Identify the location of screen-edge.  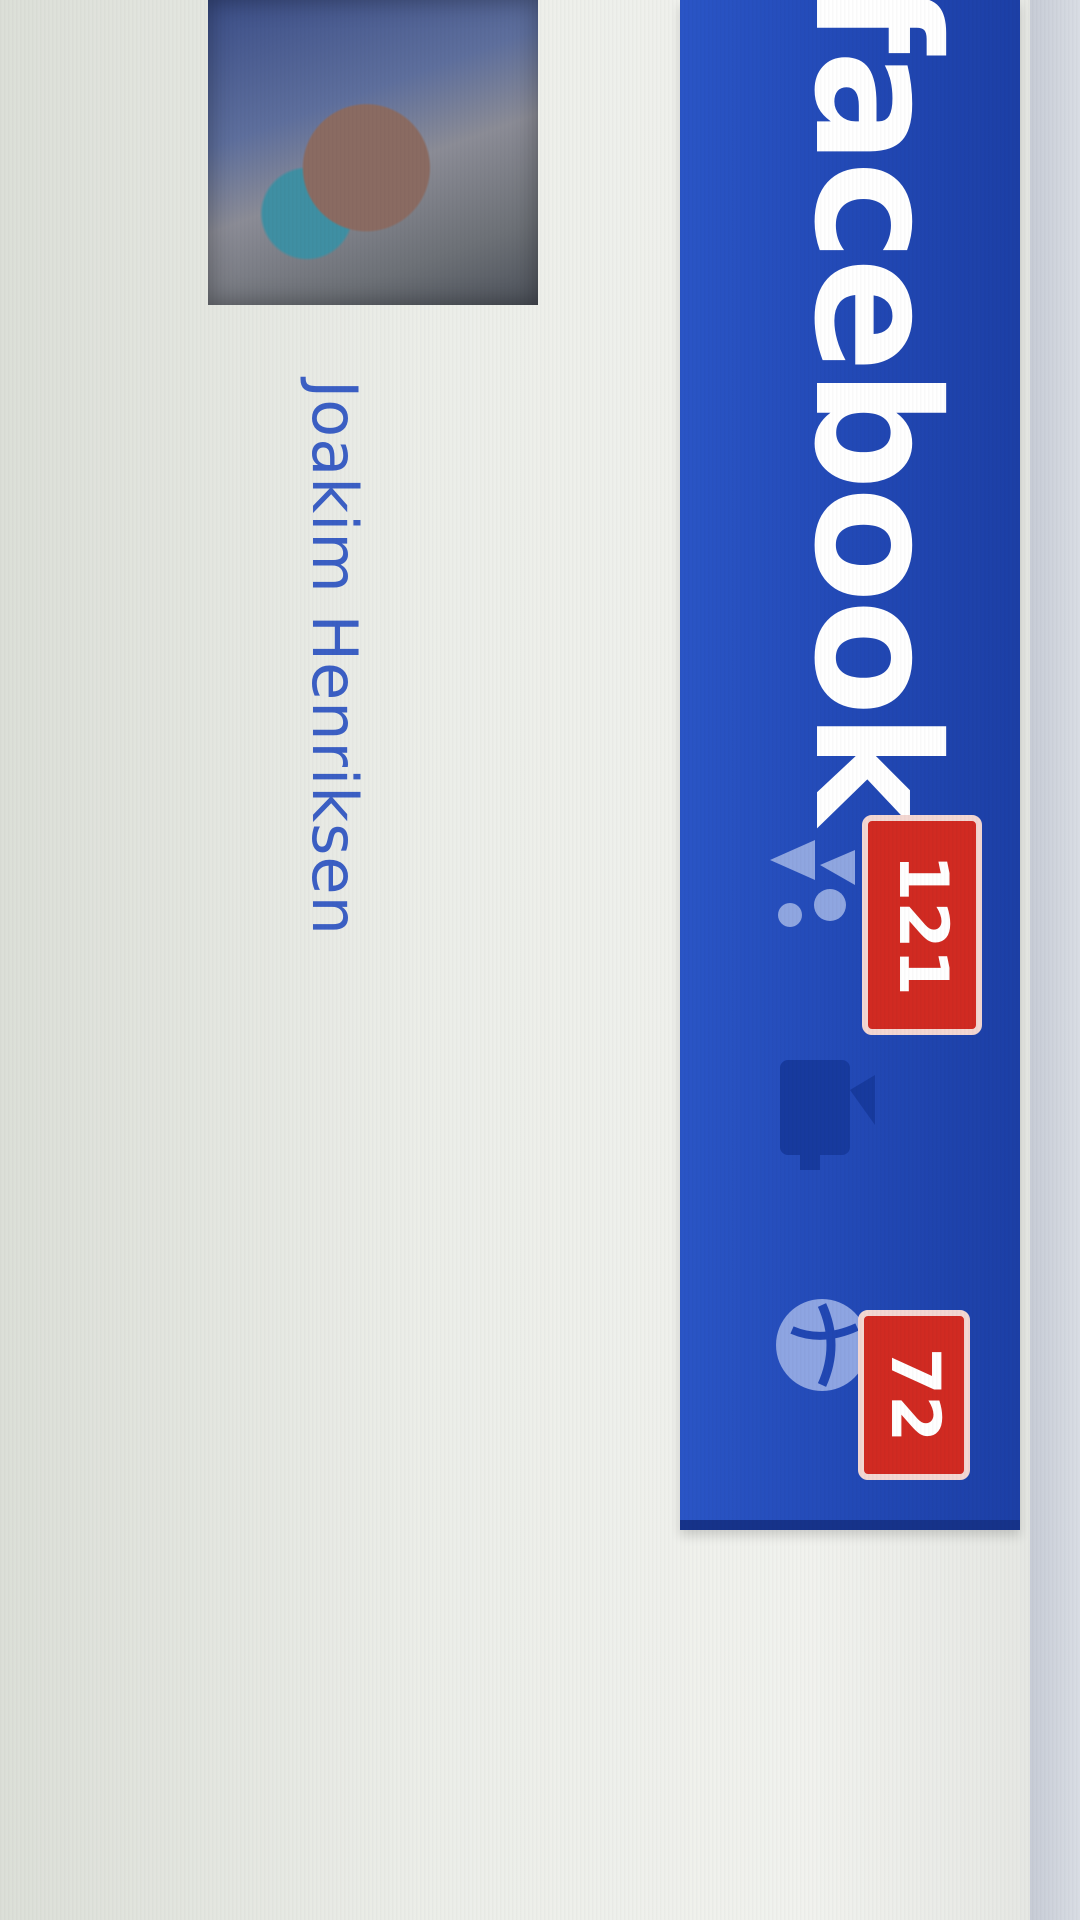
(1055, 960).